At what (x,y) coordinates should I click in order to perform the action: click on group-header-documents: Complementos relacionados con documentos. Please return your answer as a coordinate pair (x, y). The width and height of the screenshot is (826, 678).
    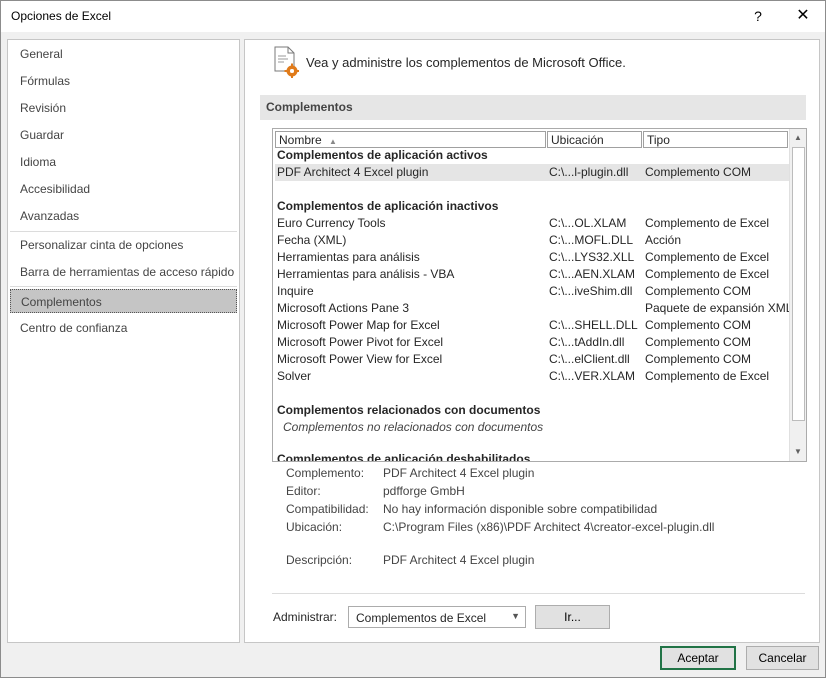
    Looking at the image, I should click on (409, 410).